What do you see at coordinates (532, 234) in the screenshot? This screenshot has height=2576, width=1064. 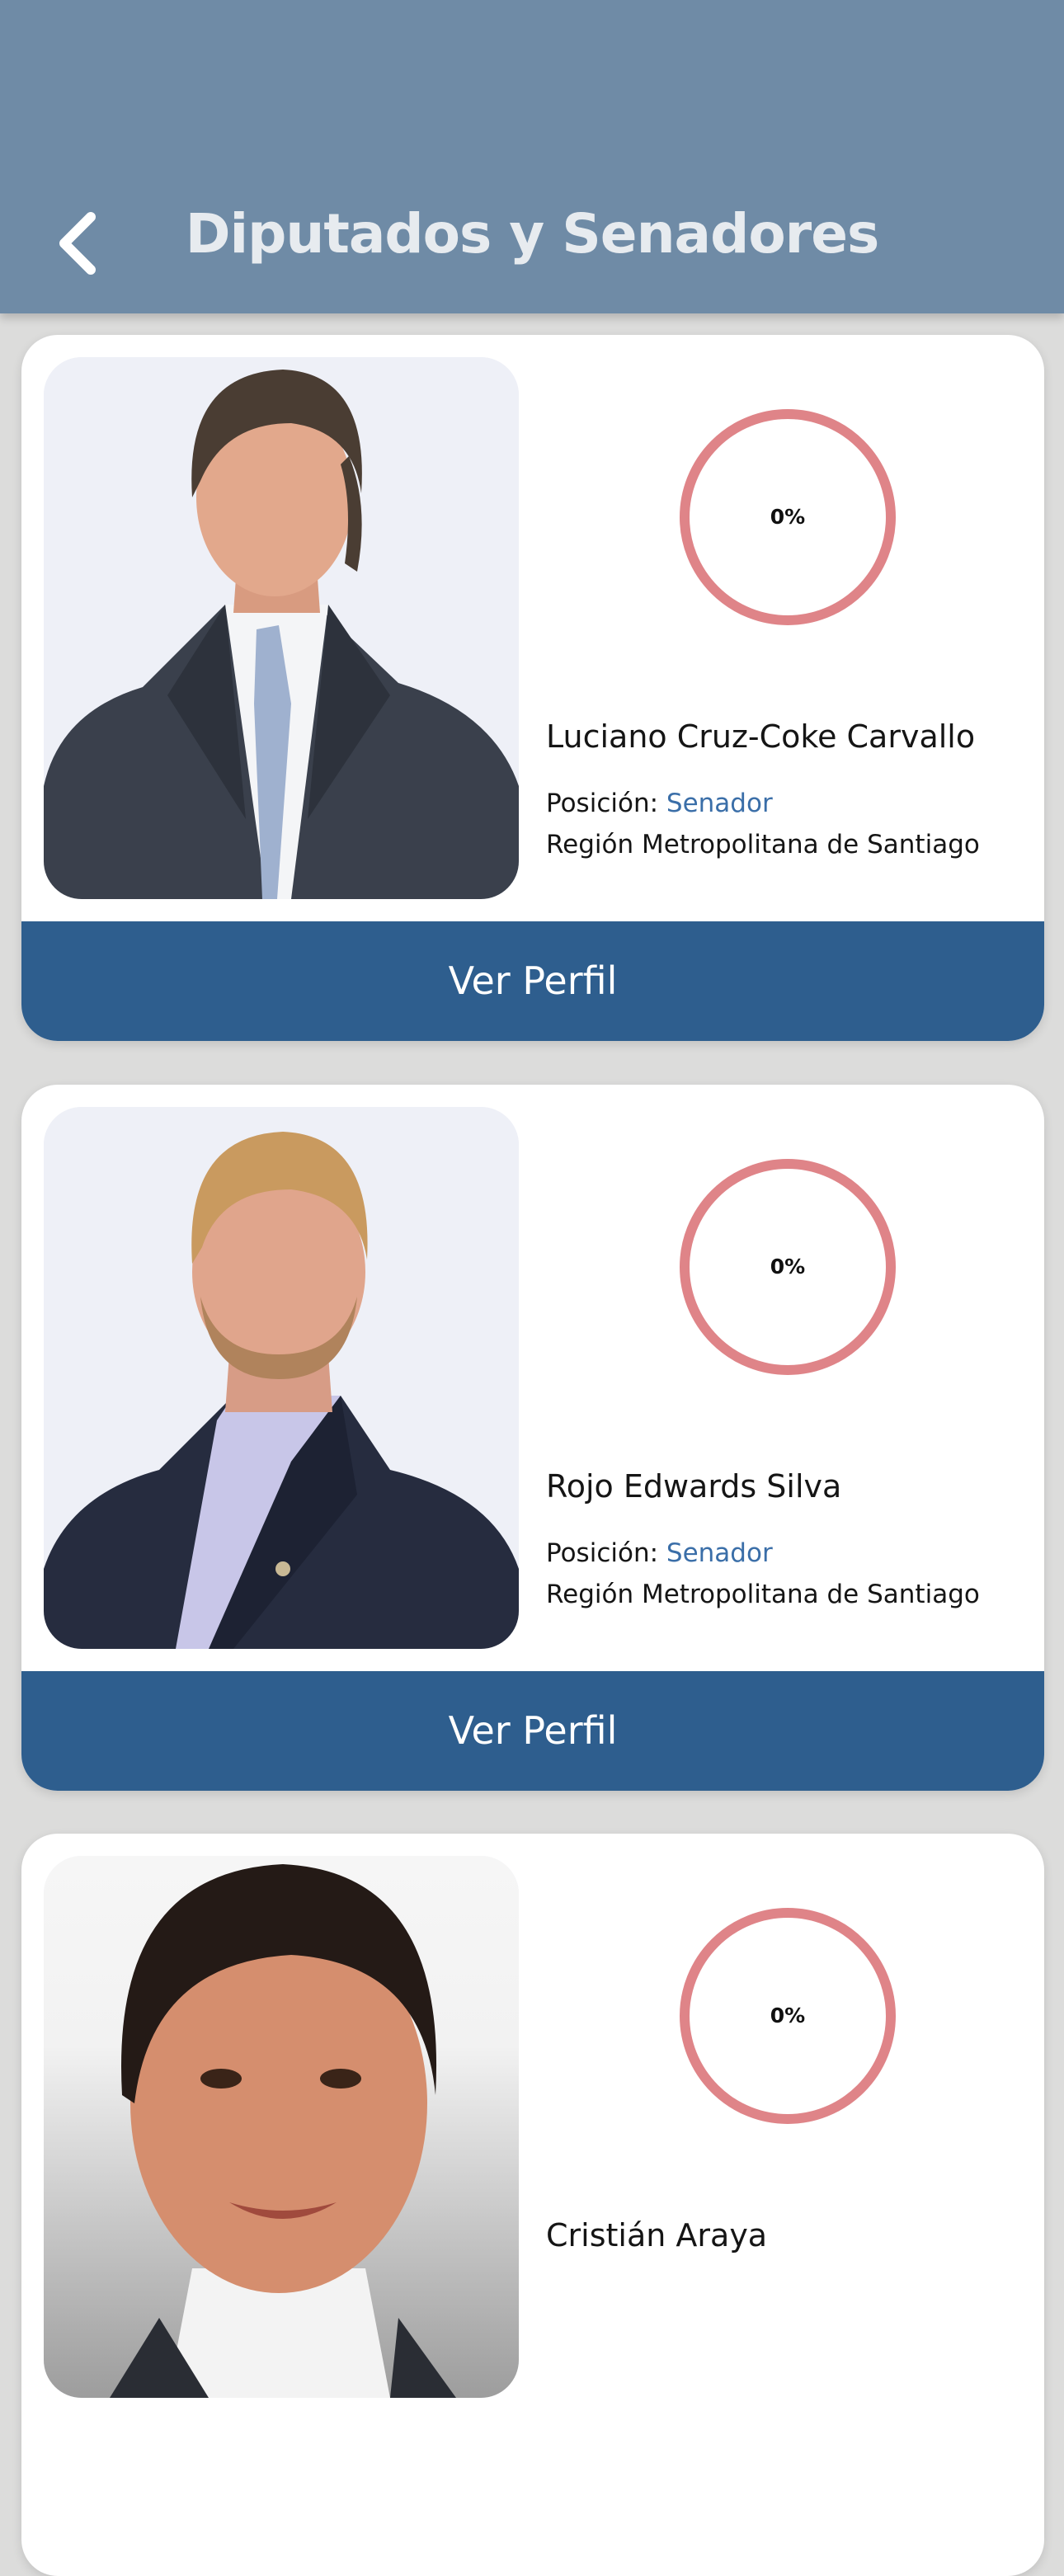 I see `page-title: Diputados y Senadores` at bounding box center [532, 234].